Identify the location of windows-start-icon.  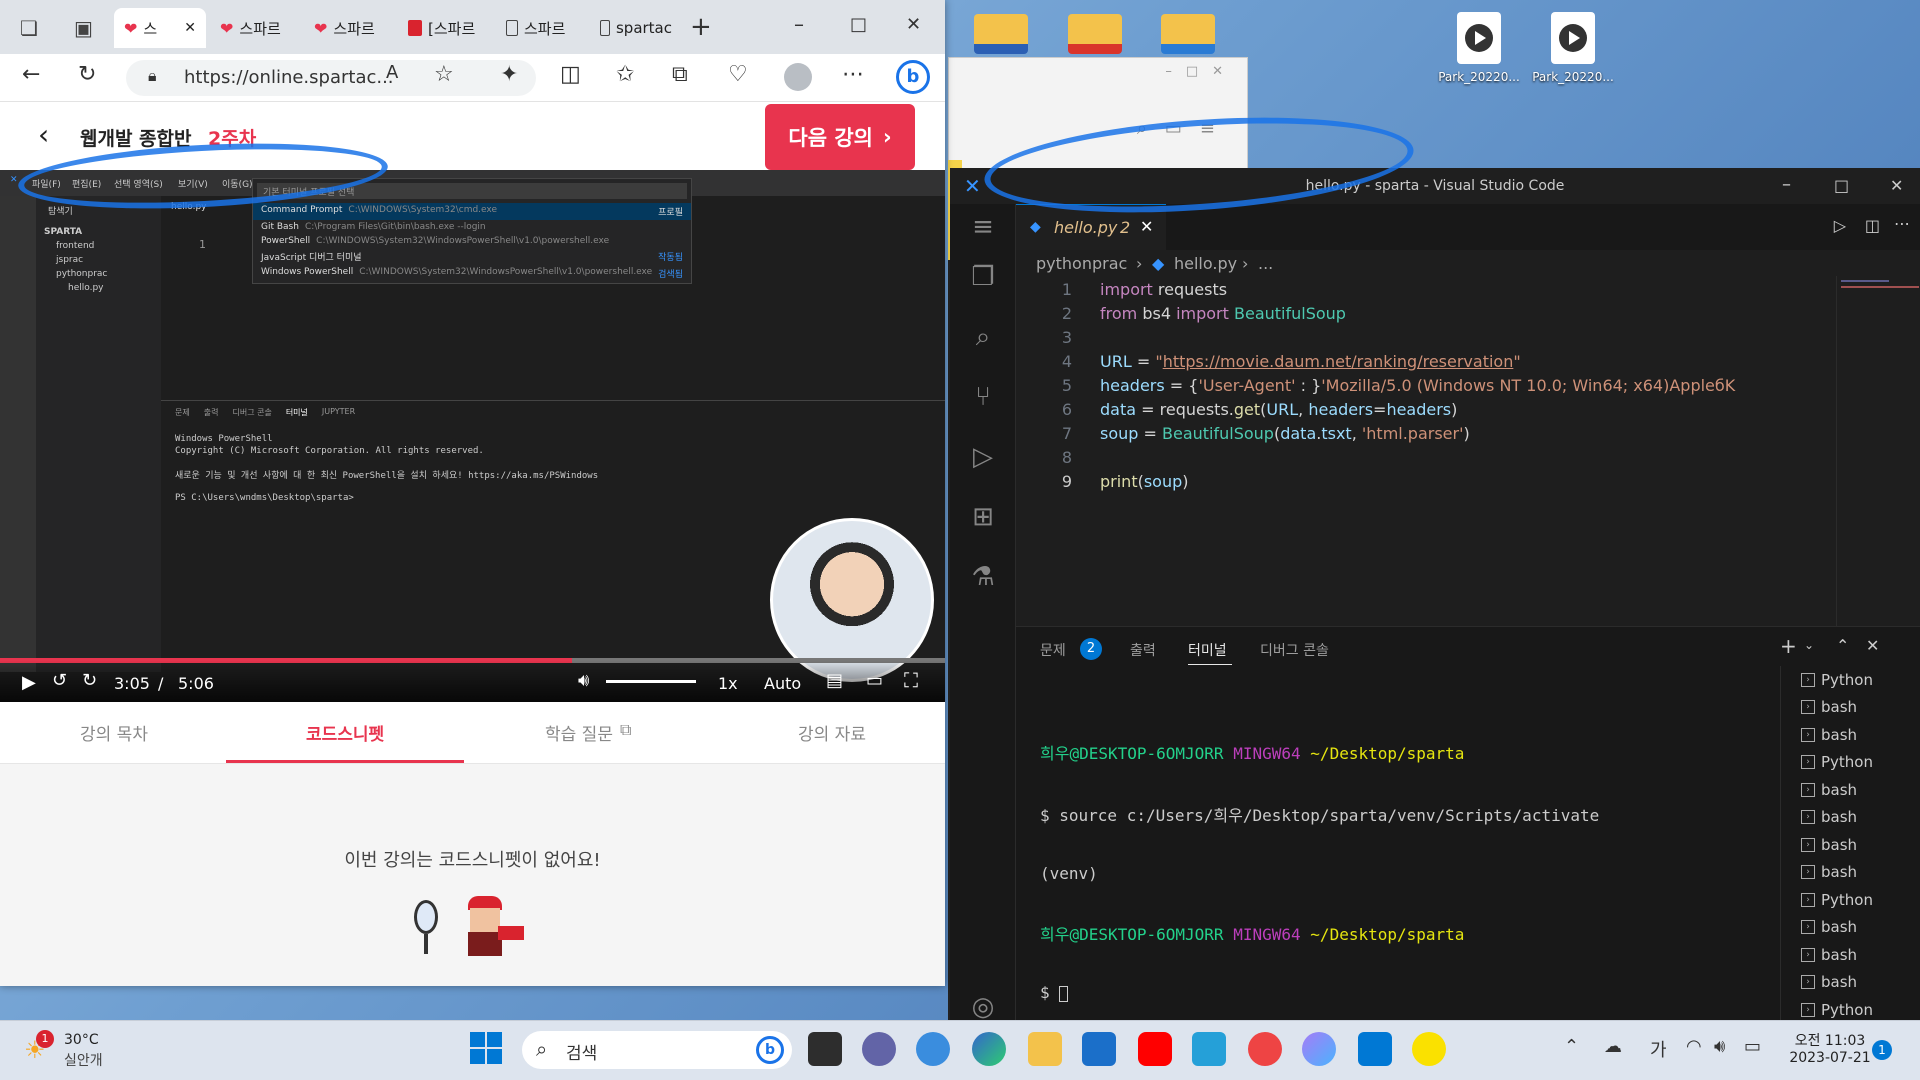
(486, 1048).